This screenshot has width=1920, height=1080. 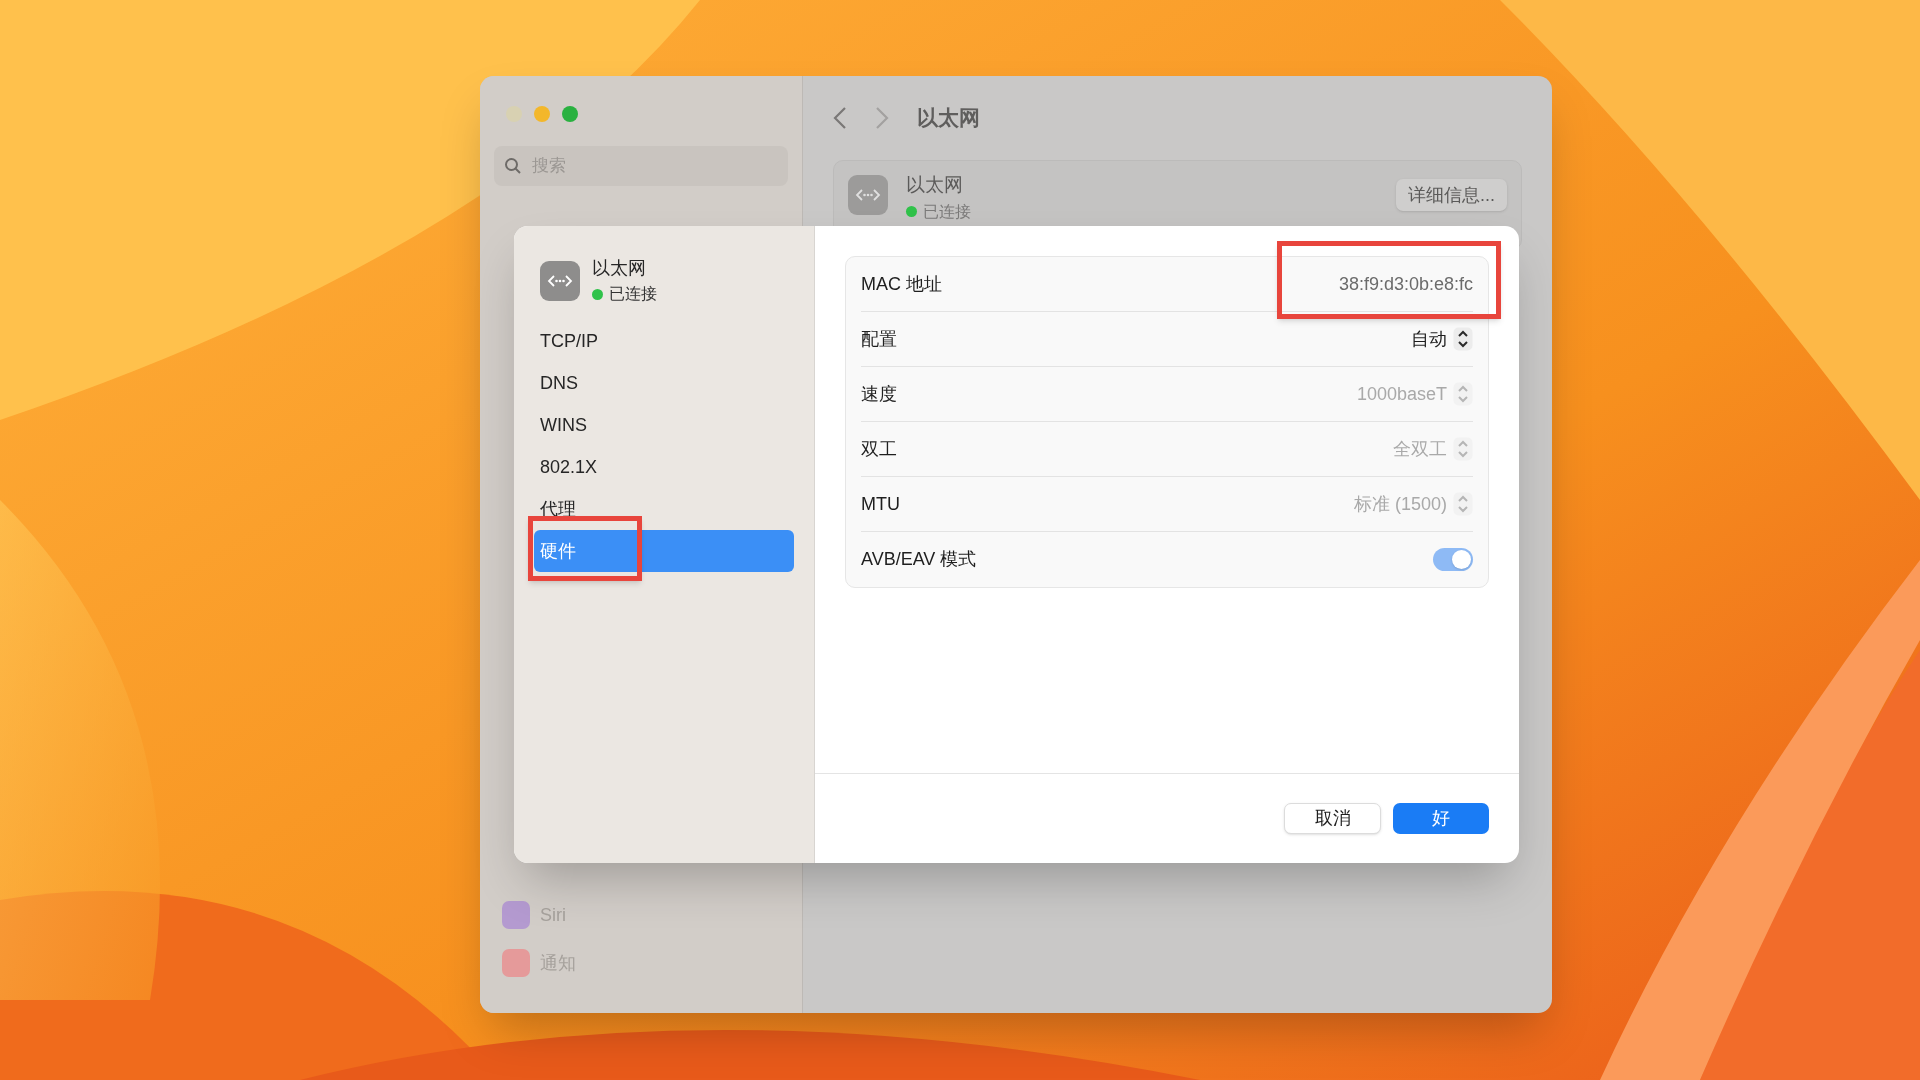 What do you see at coordinates (880, 504) in the screenshot?
I see `setting-label: MTU` at bounding box center [880, 504].